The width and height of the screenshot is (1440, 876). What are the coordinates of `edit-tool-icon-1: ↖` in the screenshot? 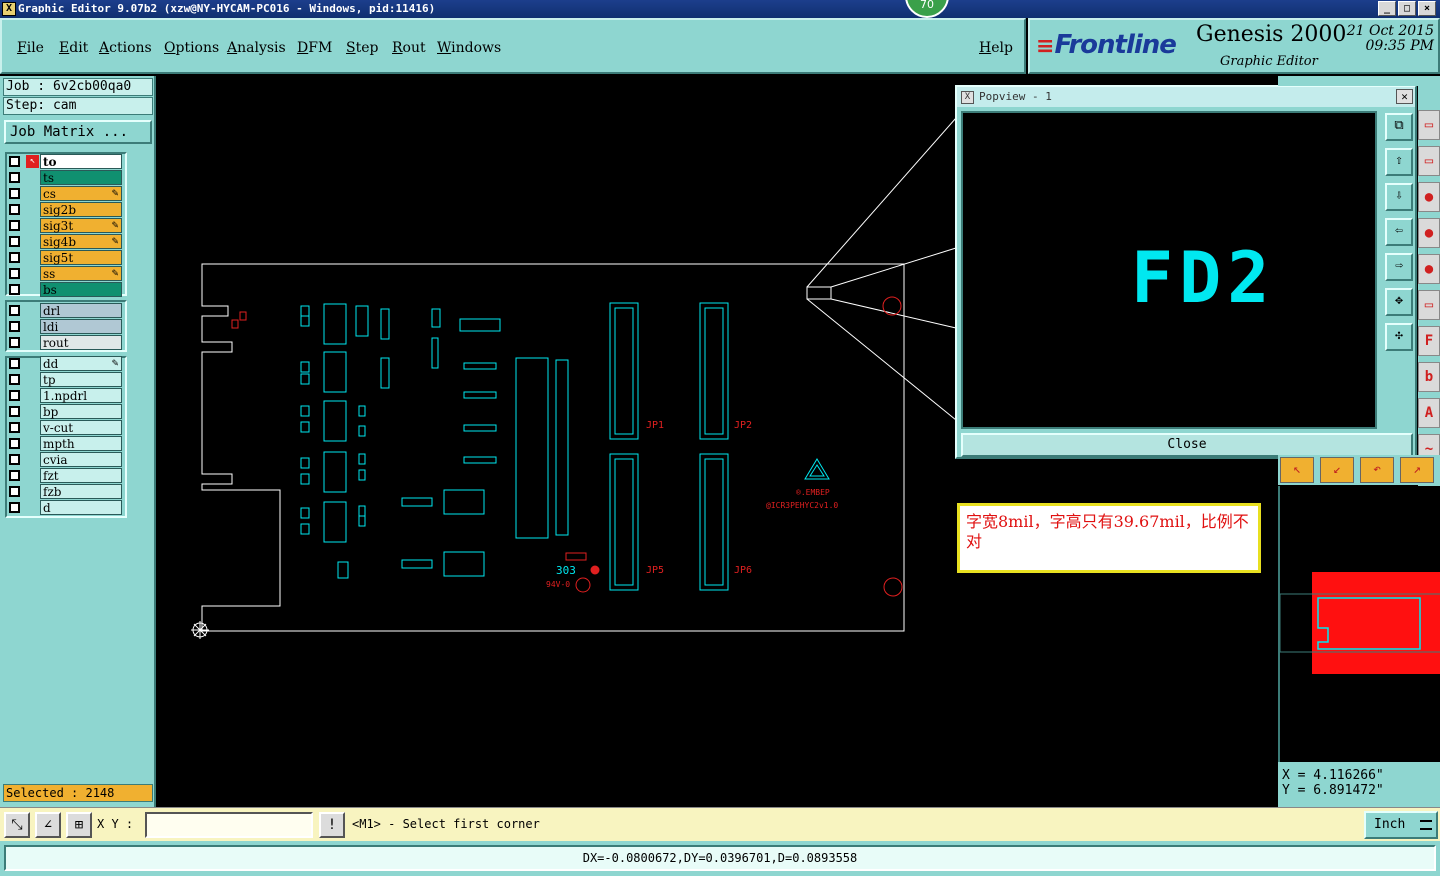 It's located at (1297, 470).